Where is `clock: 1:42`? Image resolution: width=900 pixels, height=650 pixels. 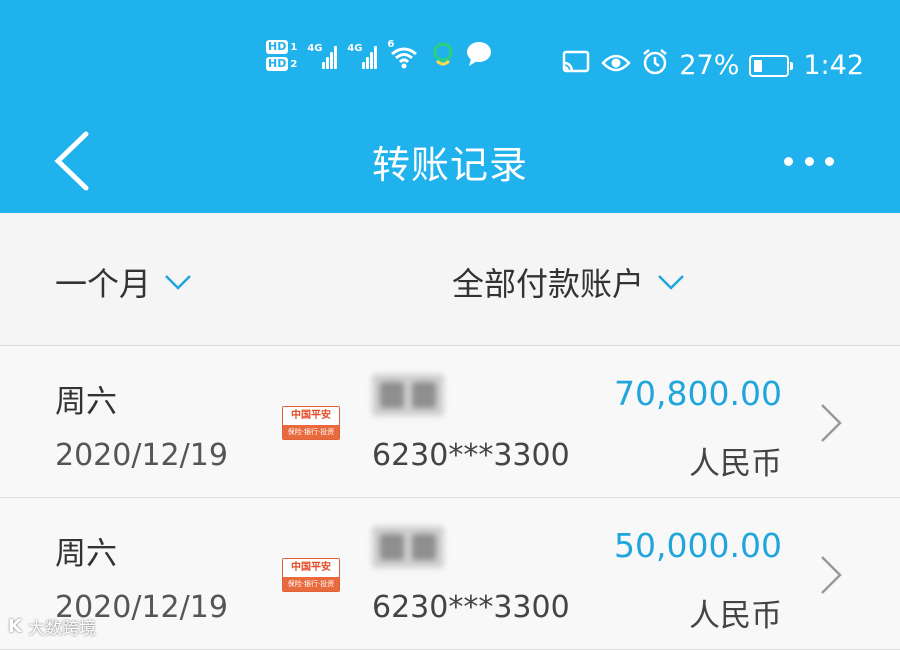
clock: 1:42 is located at coordinates (833, 65).